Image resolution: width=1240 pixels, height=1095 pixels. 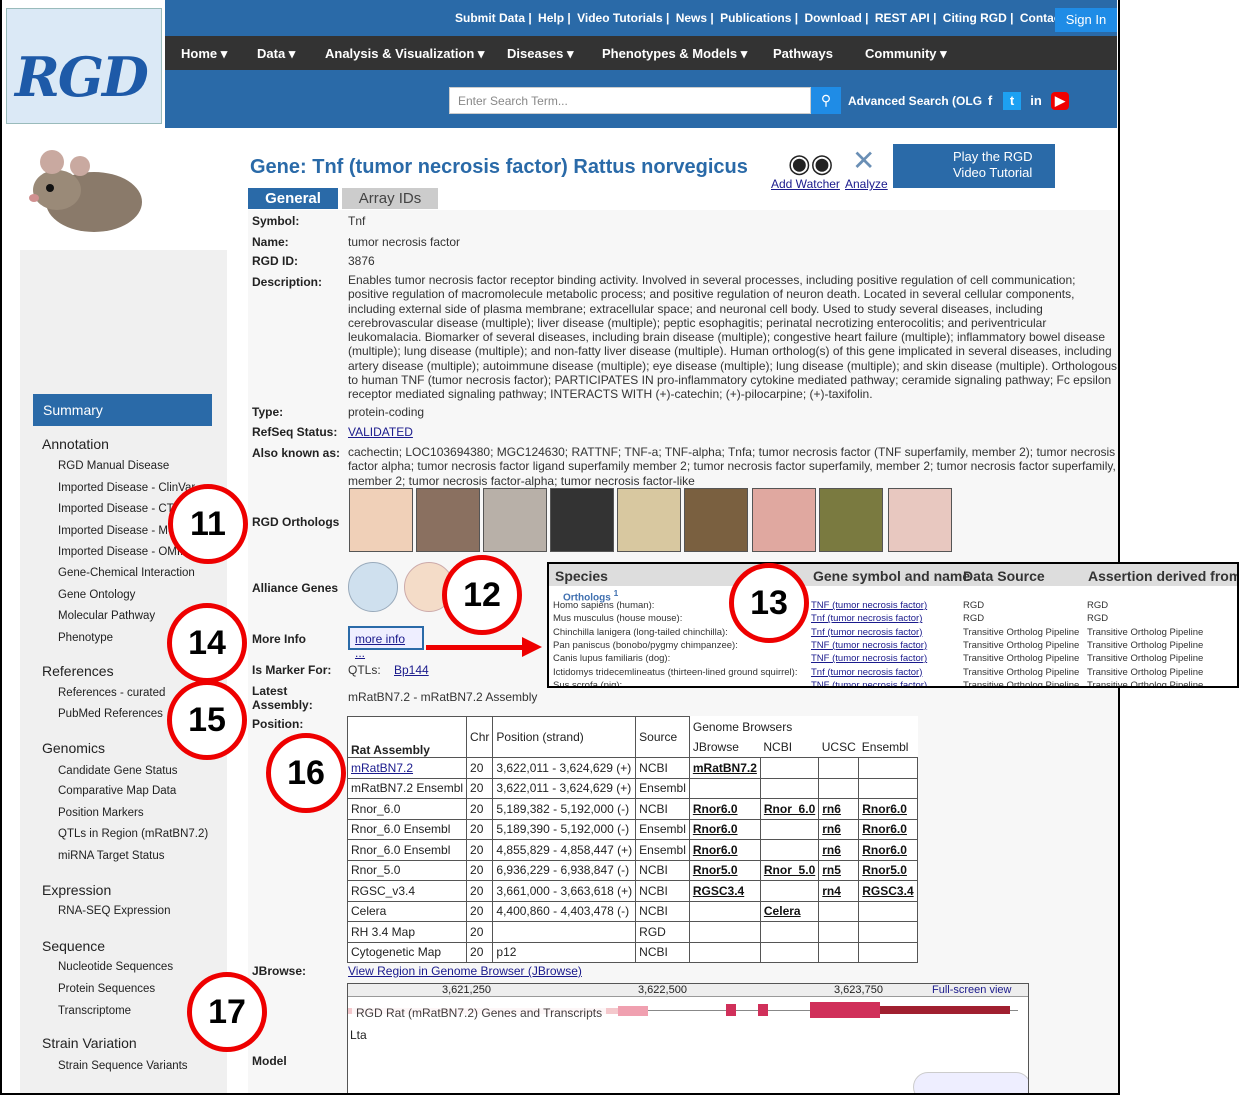 What do you see at coordinates (759, 18) in the screenshot?
I see `top-link: Publications |` at bounding box center [759, 18].